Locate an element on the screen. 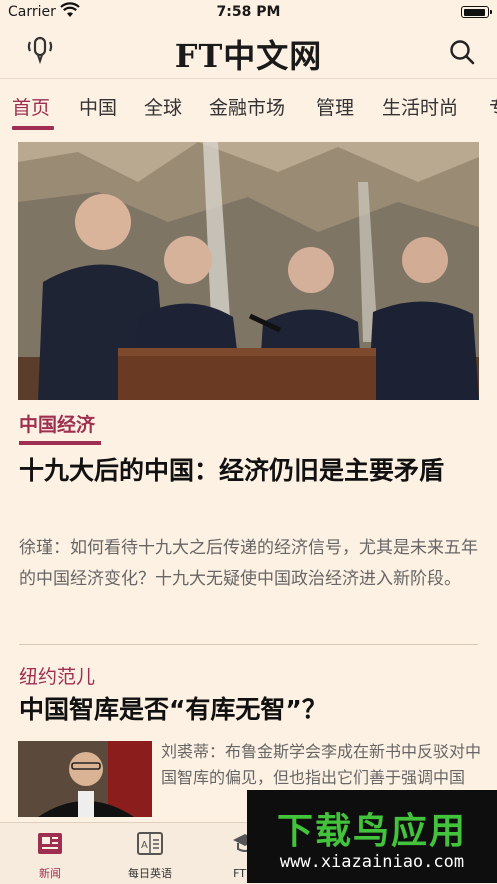  tab-global: 全球 is located at coordinates (163, 106).